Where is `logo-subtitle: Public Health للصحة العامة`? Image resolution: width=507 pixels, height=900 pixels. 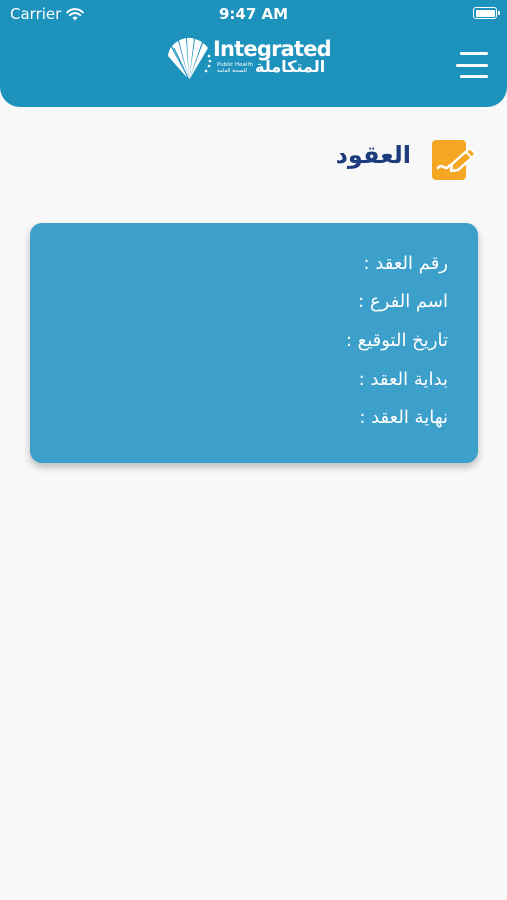
logo-subtitle: Public Health للصحة العامة is located at coordinates (235, 68).